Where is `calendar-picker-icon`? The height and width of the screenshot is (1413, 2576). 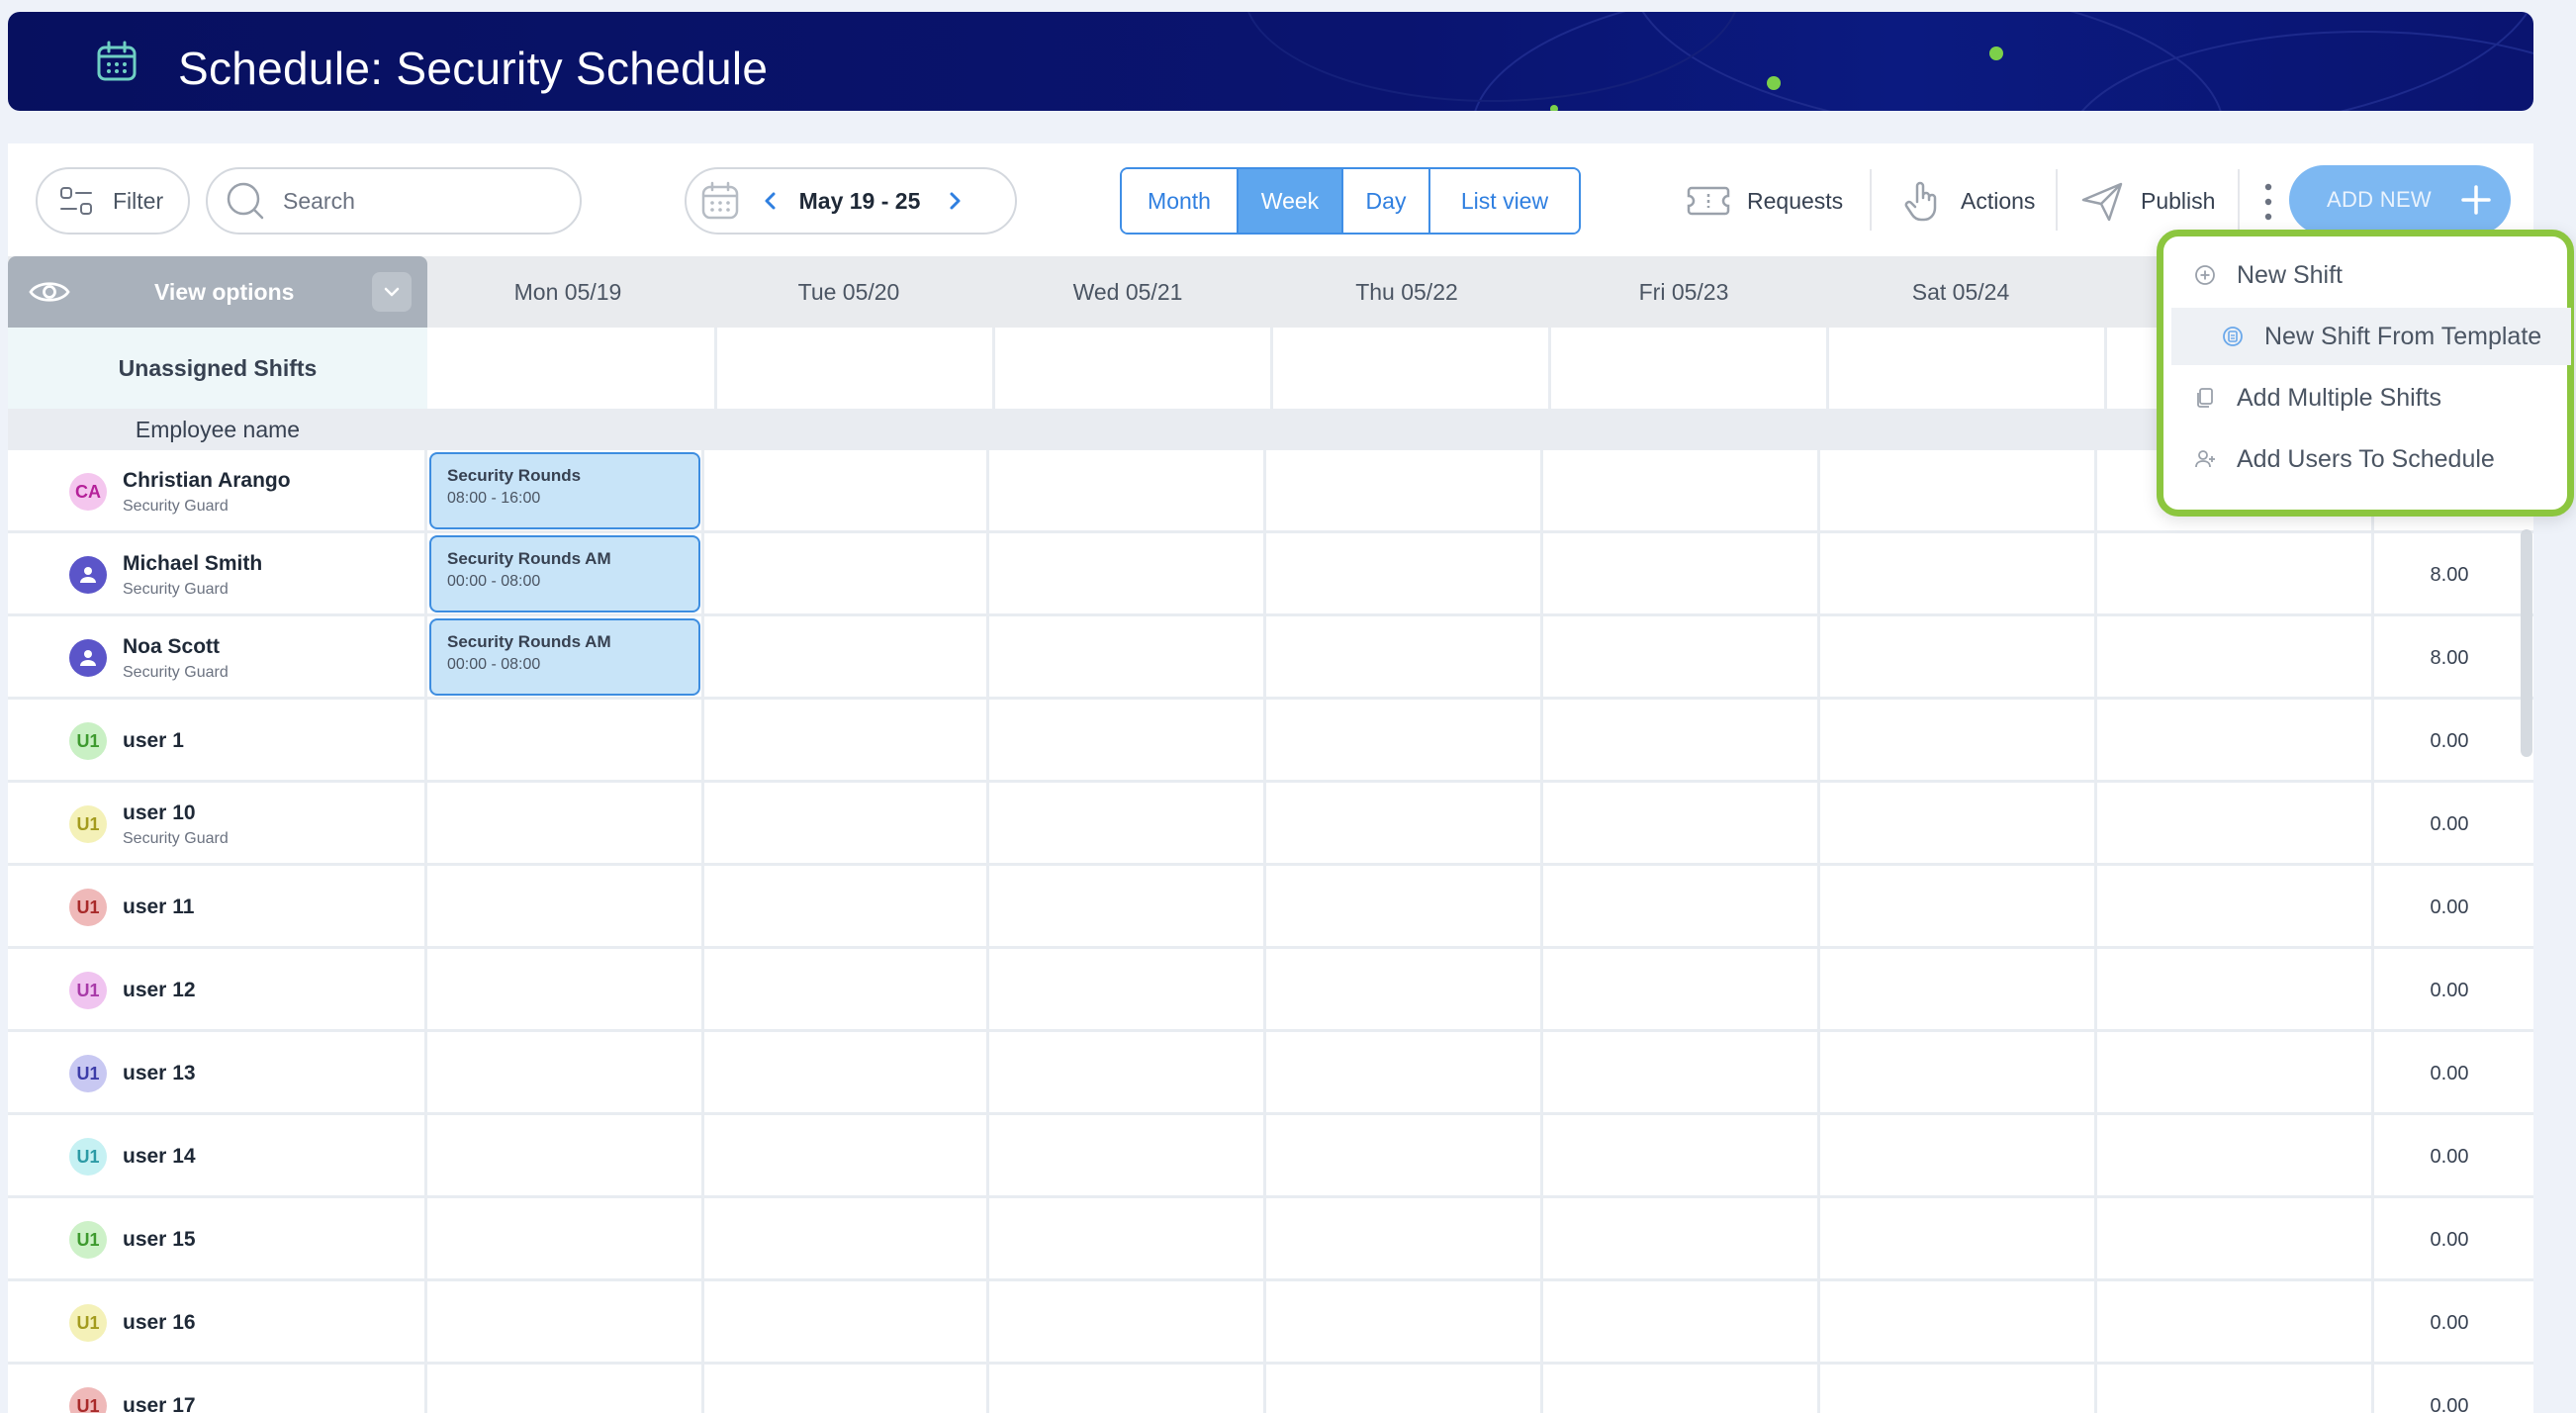
calendar-picker-icon is located at coordinates (720, 201).